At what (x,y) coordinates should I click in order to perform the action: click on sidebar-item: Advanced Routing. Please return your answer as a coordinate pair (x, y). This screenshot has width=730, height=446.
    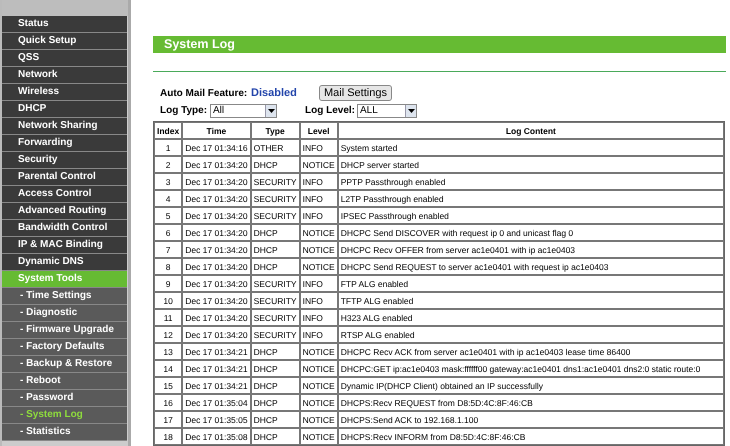
    Looking at the image, I should click on (64, 211).